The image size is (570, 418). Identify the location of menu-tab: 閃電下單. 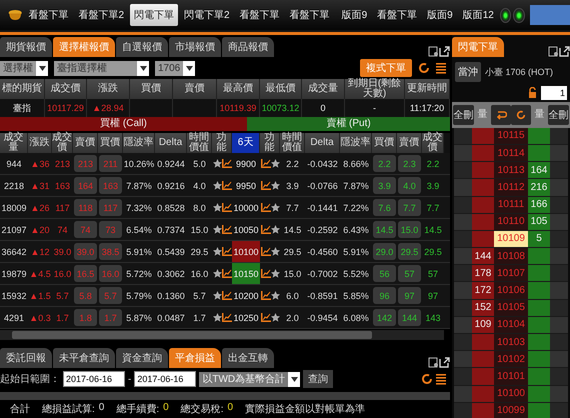
(154, 15).